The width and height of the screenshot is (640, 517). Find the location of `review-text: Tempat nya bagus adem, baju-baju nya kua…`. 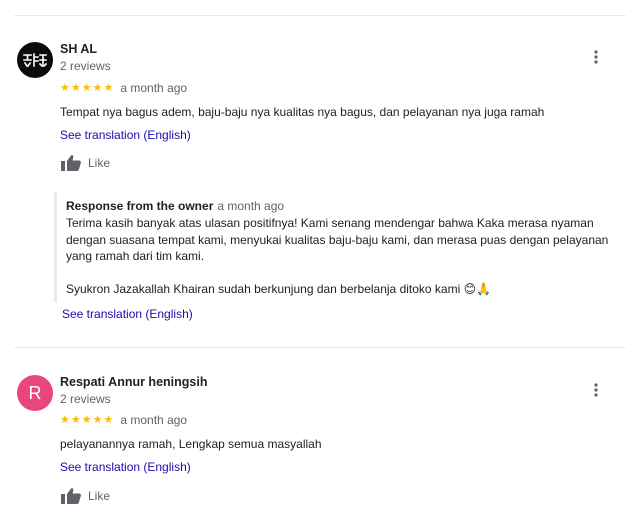

review-text: Tempat nya bagus adem, baju-baju nya kua… is located at coordinates (302, 112).